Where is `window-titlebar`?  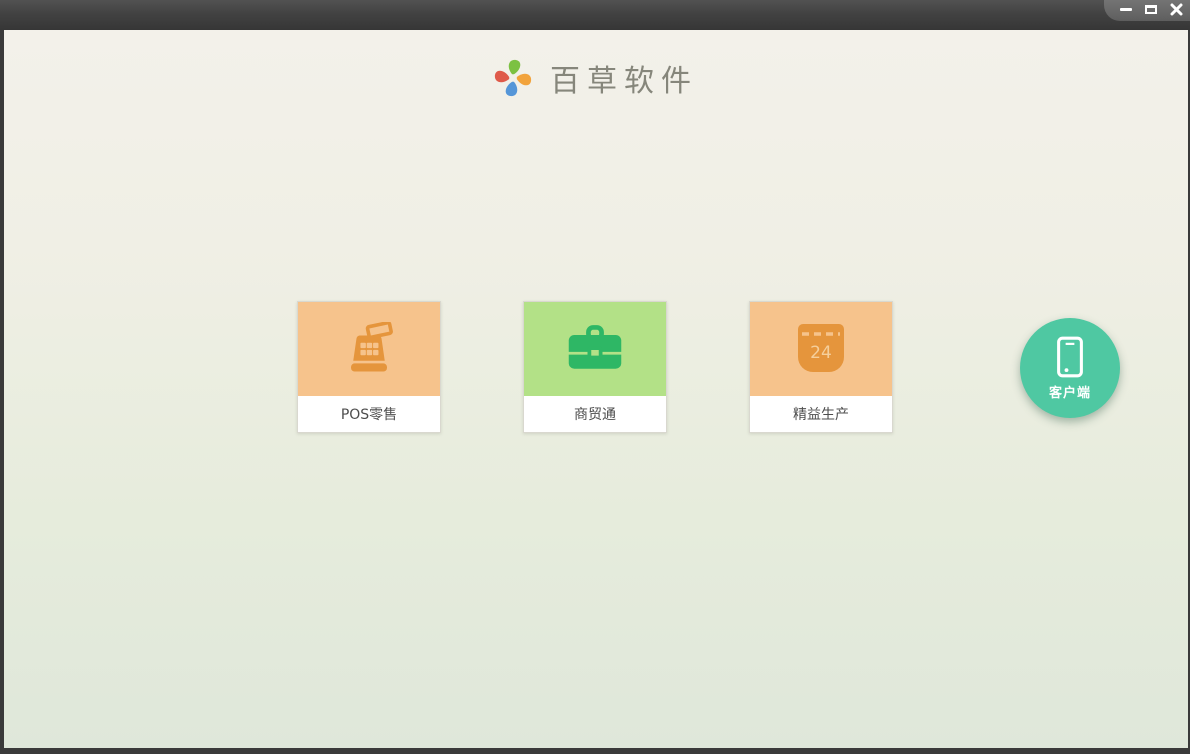 window-titlebar is located at coordinates (595, 15).